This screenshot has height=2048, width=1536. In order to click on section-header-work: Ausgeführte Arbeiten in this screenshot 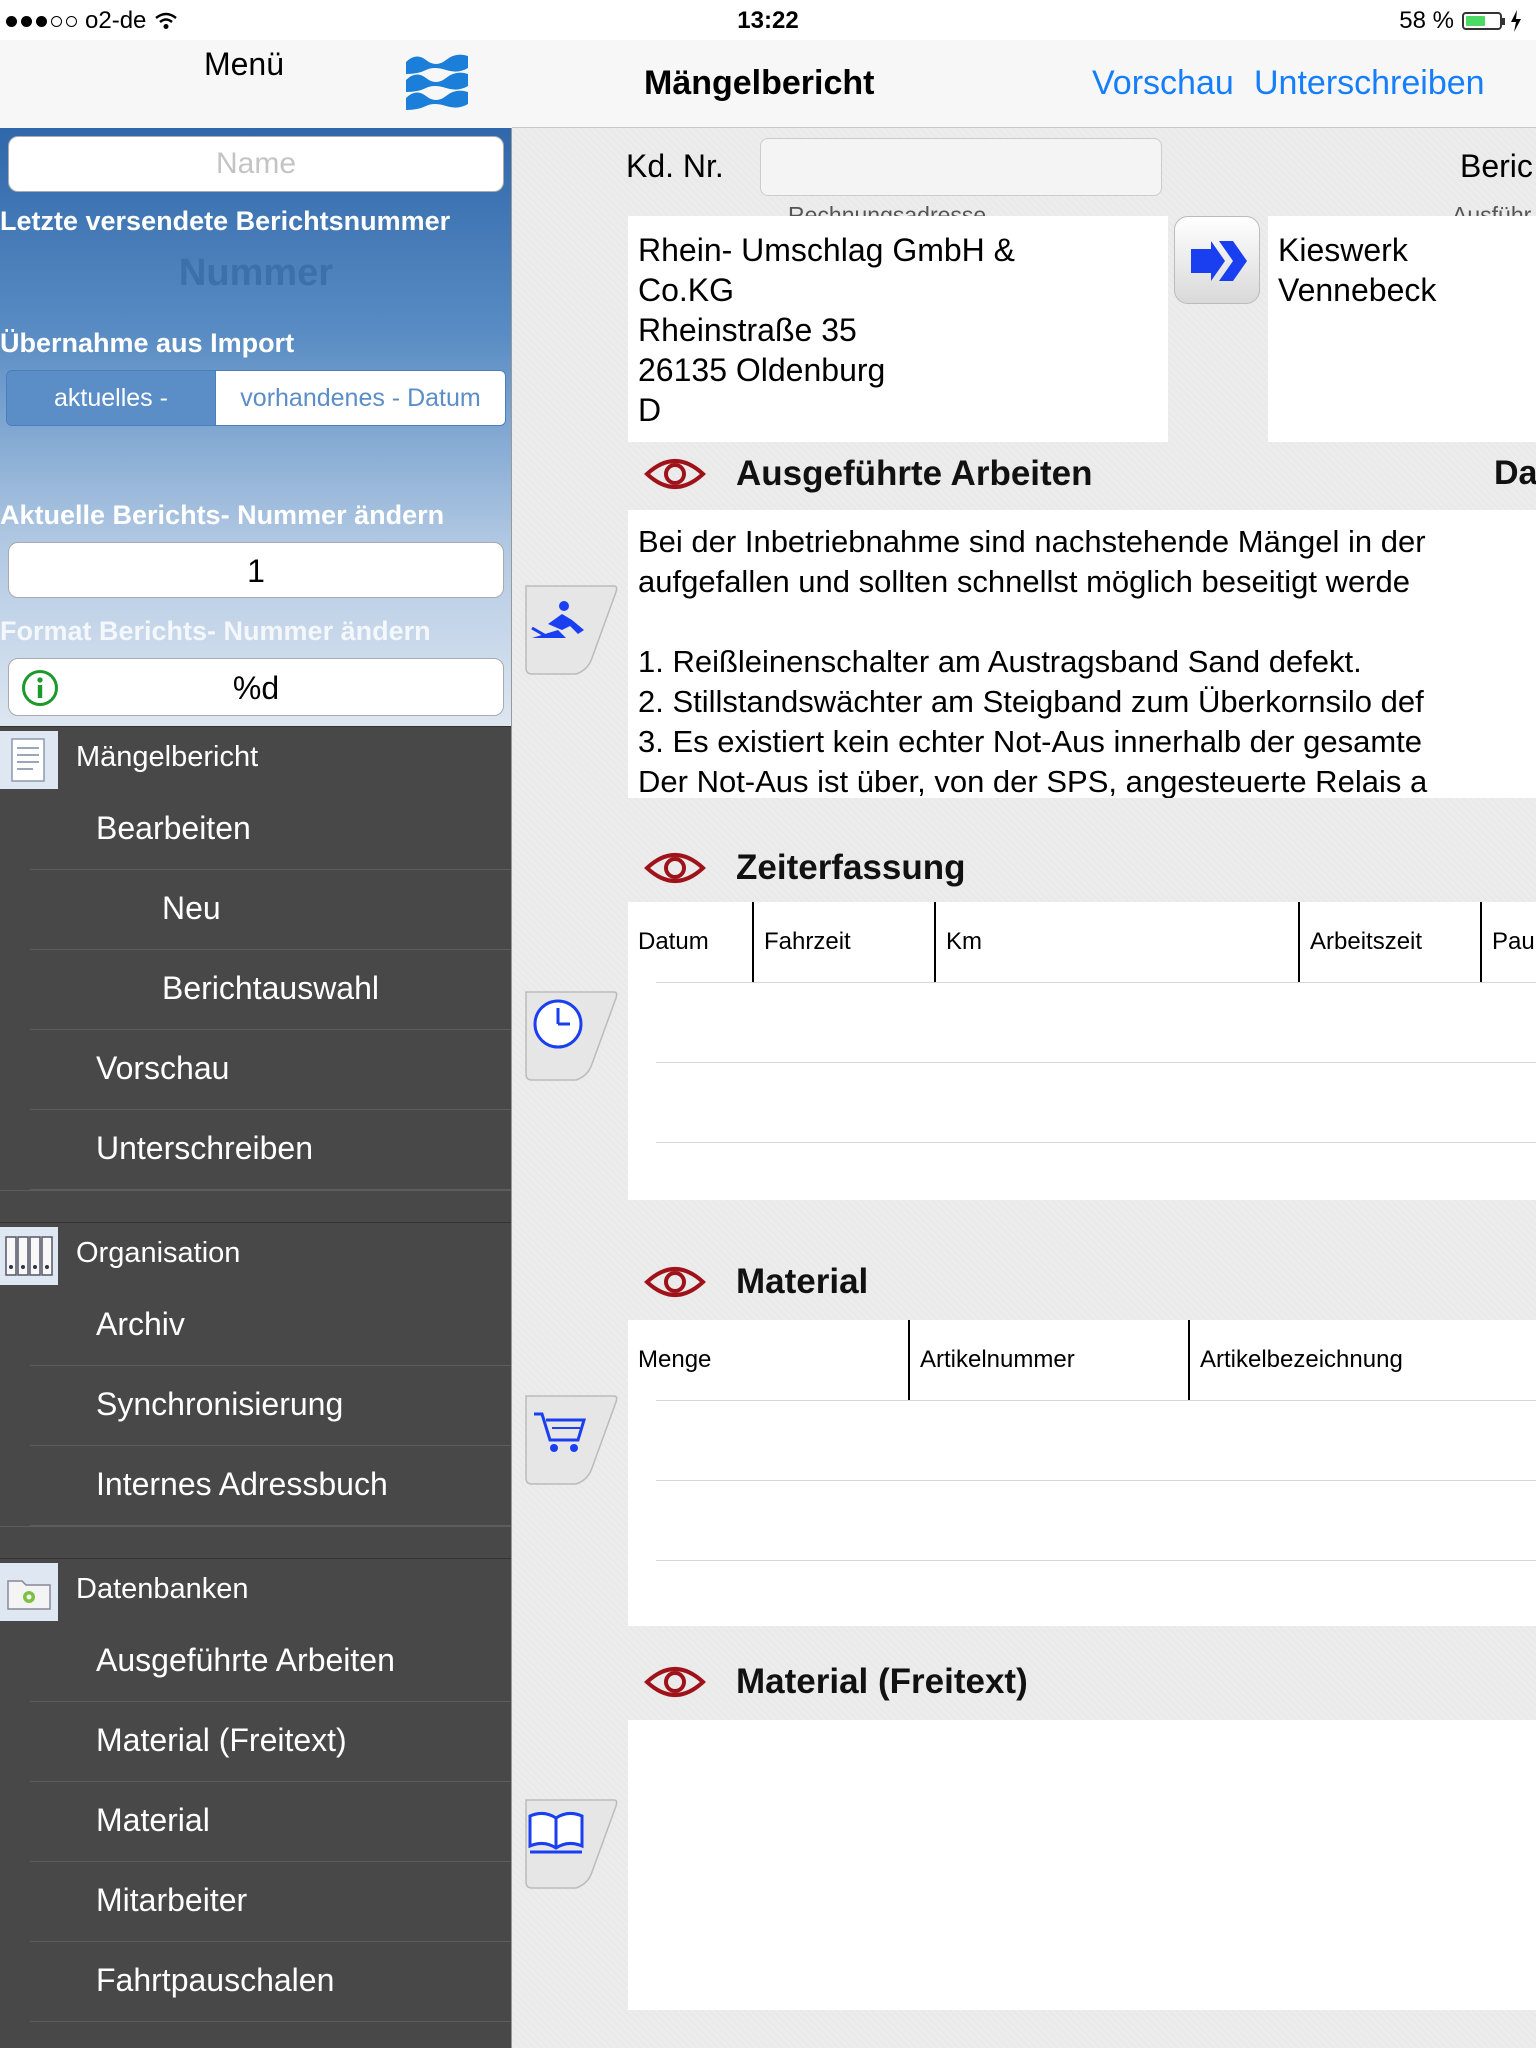, I will do `click(868, 474)`.